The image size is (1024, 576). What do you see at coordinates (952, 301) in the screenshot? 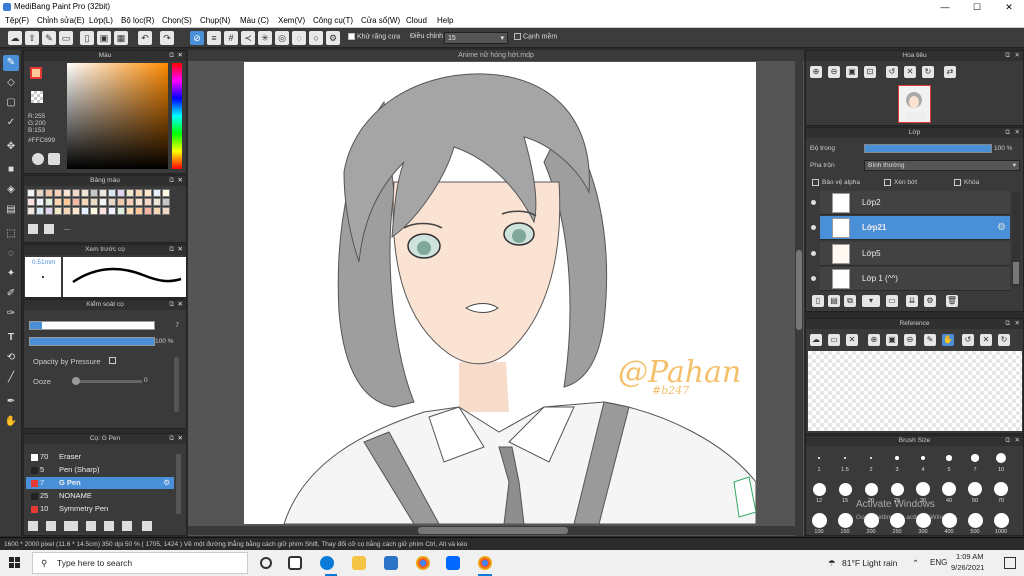
I see `delete-layer-icon: 🗑` at bounding box center [952, 301].